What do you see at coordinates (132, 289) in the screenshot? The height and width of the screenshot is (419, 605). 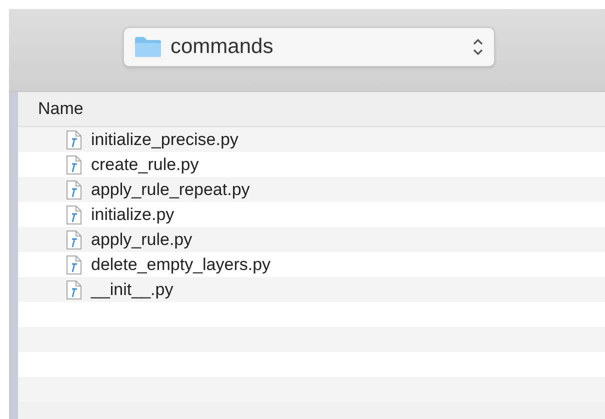 I see `file-name: __init__.py` at bounding box center [132, 289].